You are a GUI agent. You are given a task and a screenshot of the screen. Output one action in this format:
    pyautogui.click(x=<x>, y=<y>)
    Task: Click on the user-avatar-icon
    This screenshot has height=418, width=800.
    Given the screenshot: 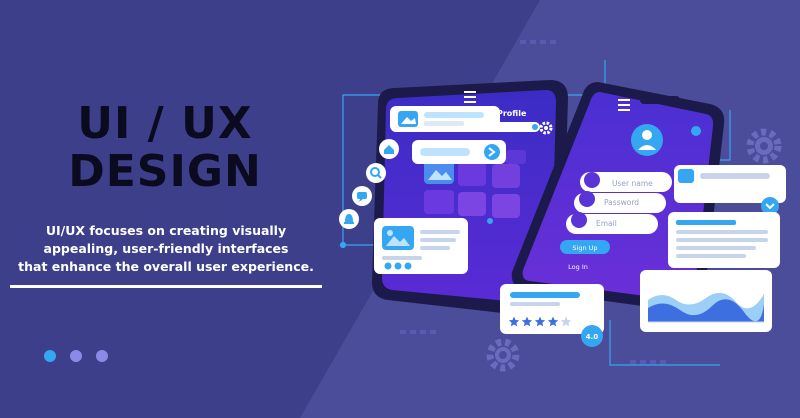 What is the action you would take?
    pyautogui.click(x=647, y=140)
    